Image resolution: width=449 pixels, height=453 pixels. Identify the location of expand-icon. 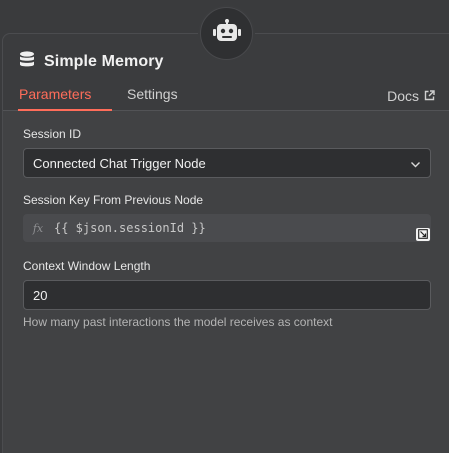
(423, 235).